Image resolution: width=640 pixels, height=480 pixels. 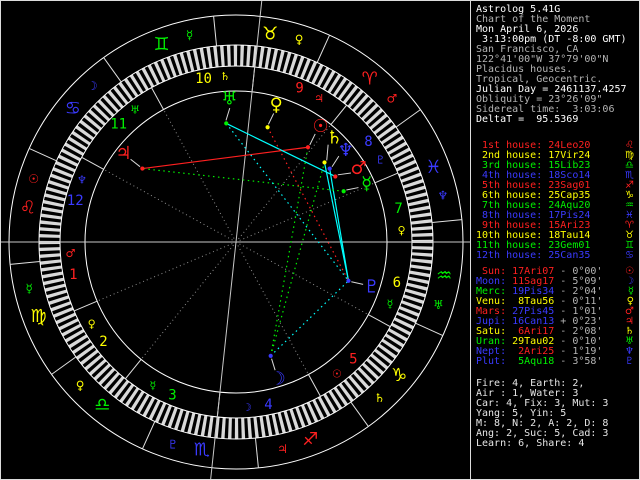 I want to click on house-number-4: 4, so click(x=268, y=405).